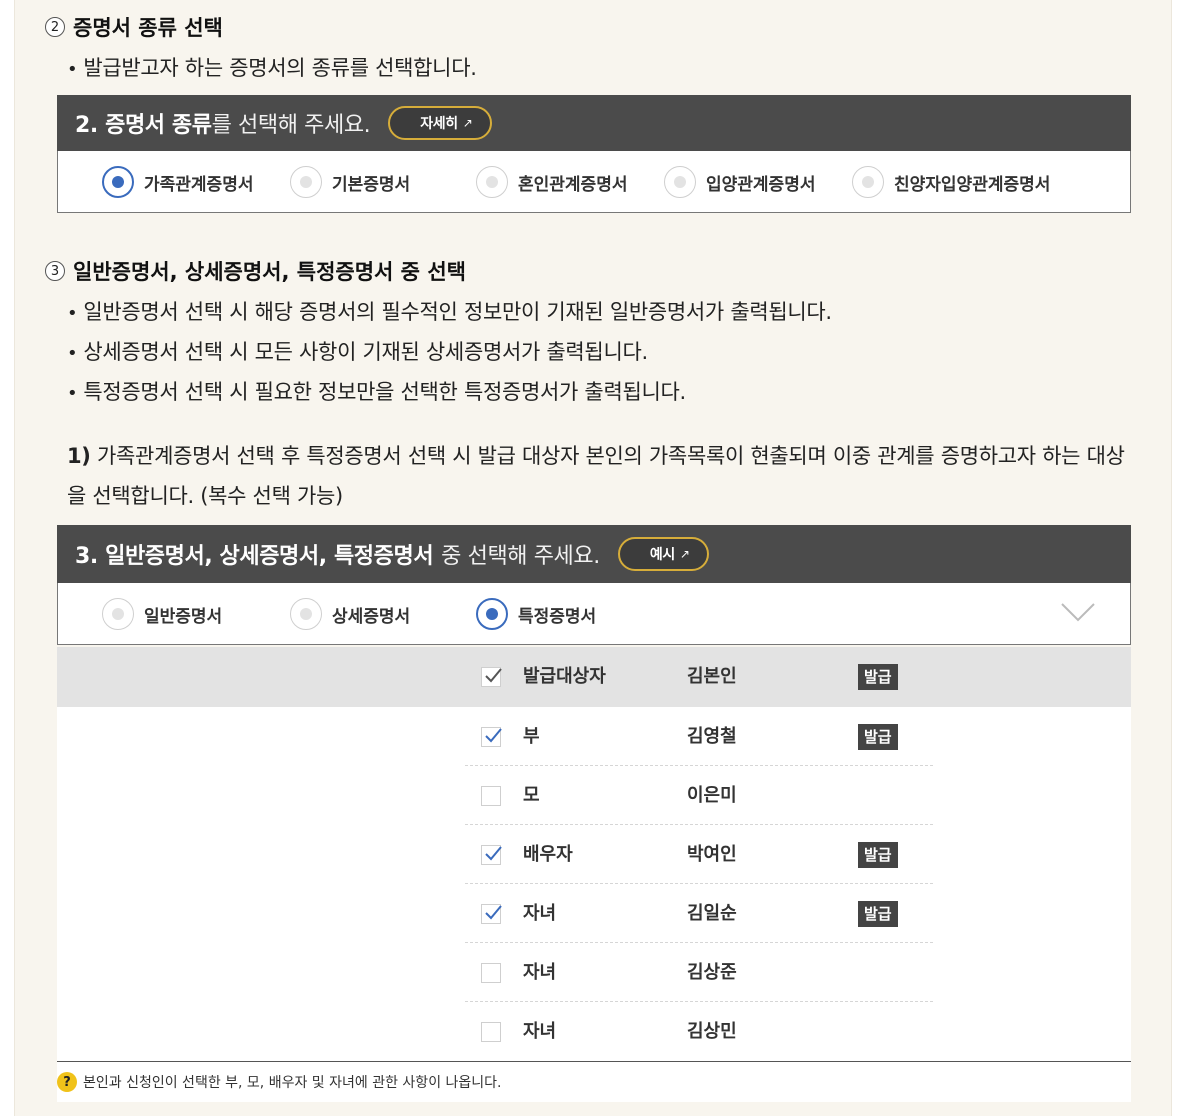 Image resolution: width=1184 pixels, height=1116 pixels. I want to click on family-row: 자녀 김상준, so click(594, 972).